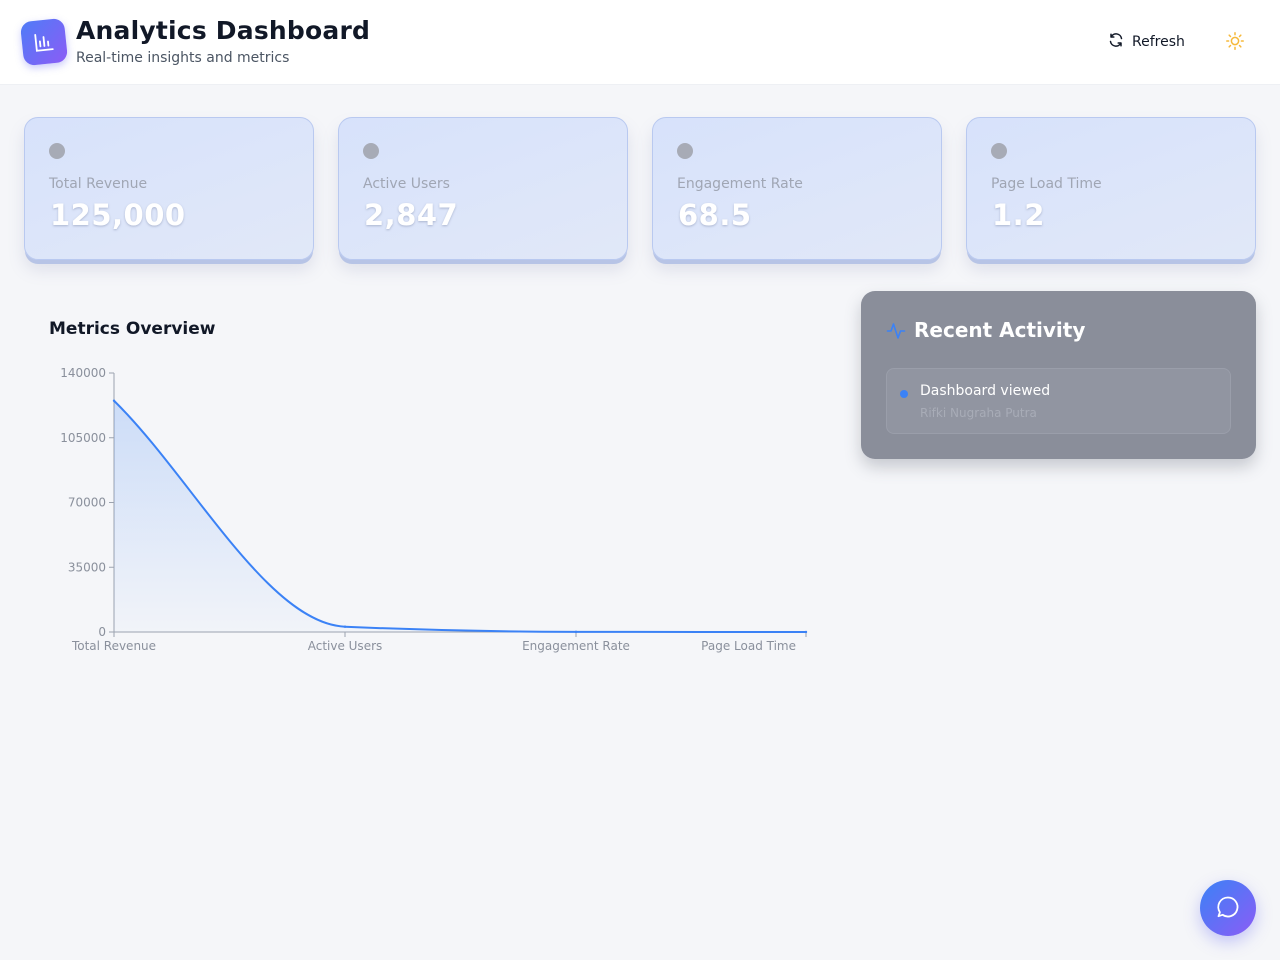 The image size is (1280, 960). I want to click on activity-bullet-icon, so click(904, 394).